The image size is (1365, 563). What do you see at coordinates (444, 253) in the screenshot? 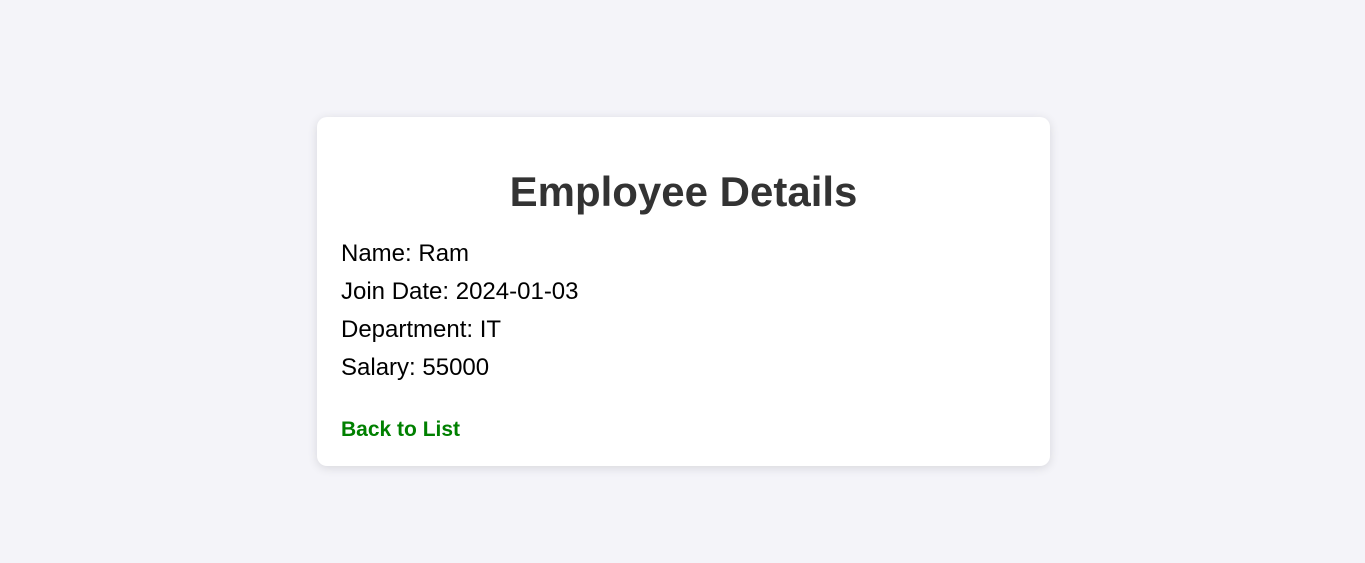
I see `employee-name-value: Ram` at bounding box center [444, 253].